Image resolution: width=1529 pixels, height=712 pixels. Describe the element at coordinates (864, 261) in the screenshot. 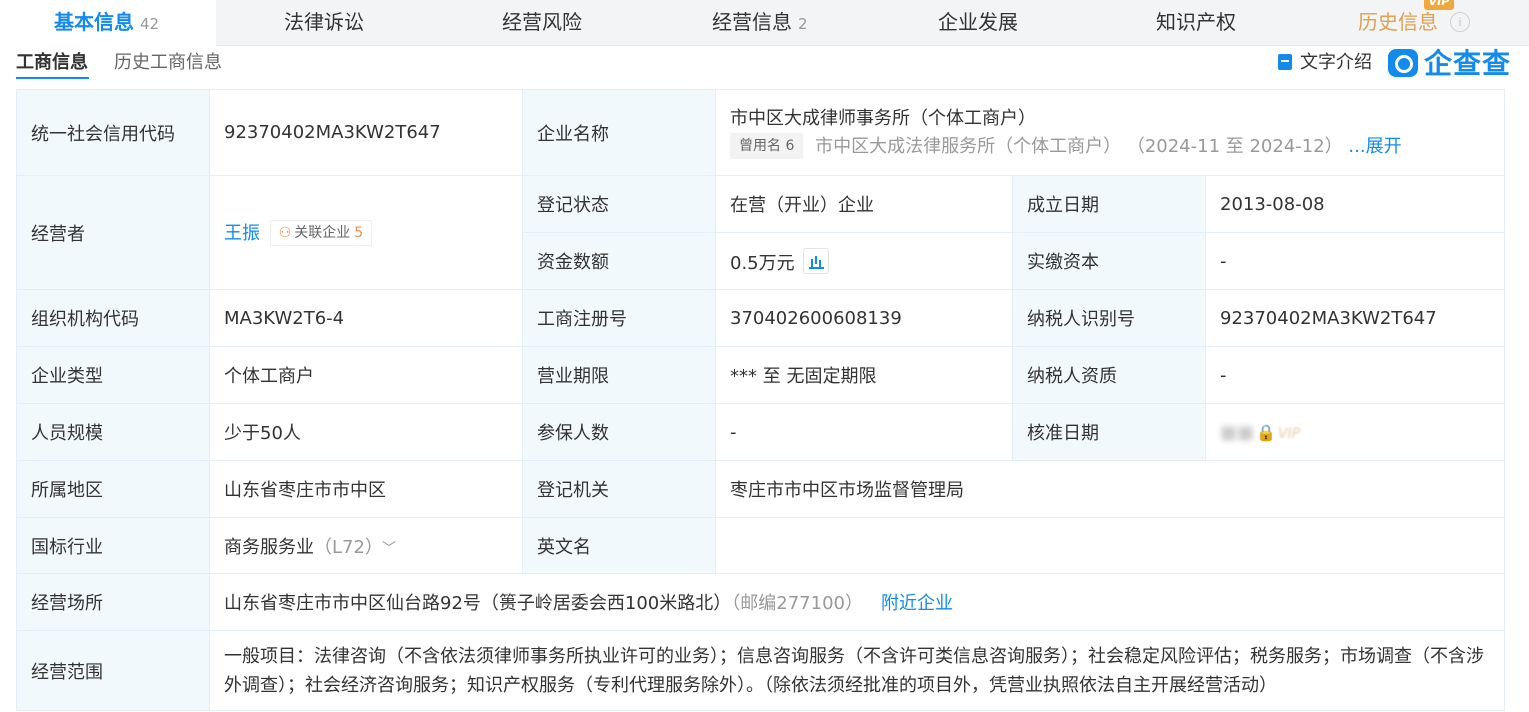

I see `funds-cell: 0.5万元` at that location.